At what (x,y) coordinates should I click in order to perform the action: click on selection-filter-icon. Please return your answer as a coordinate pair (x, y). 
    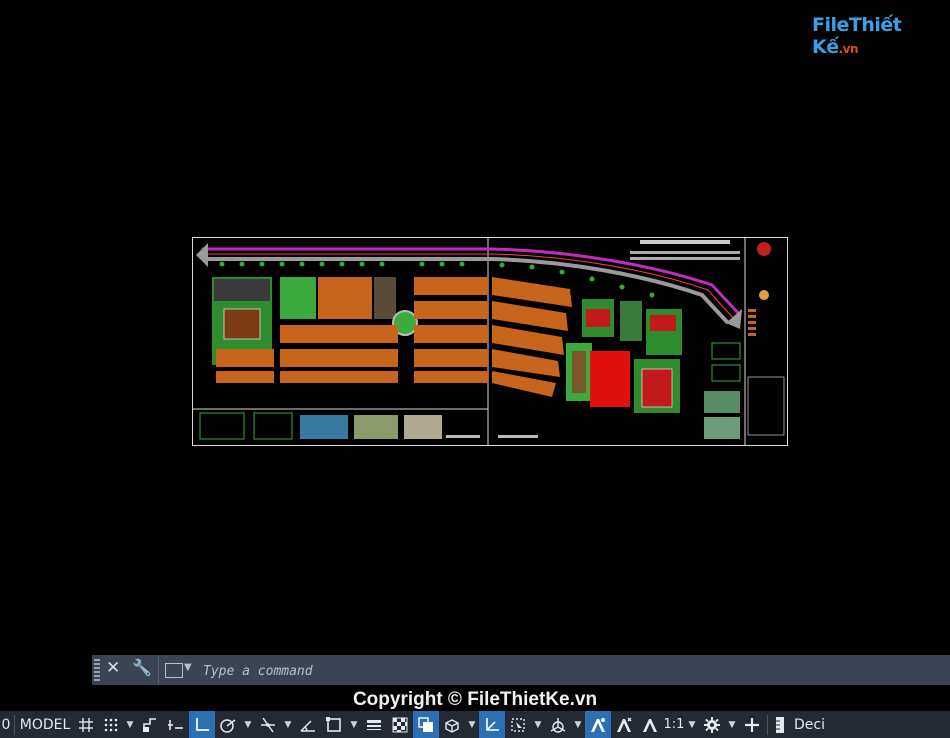
    Looking at the image, I should click on (518, 724).